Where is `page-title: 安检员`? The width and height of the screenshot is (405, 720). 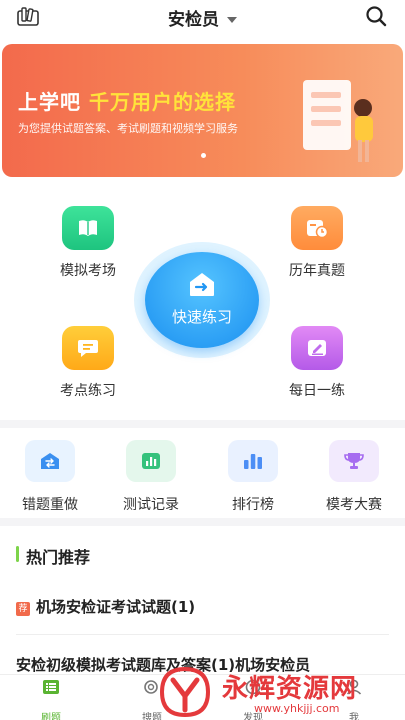
page-title: 安检员 is located at coordinates (193, 20).